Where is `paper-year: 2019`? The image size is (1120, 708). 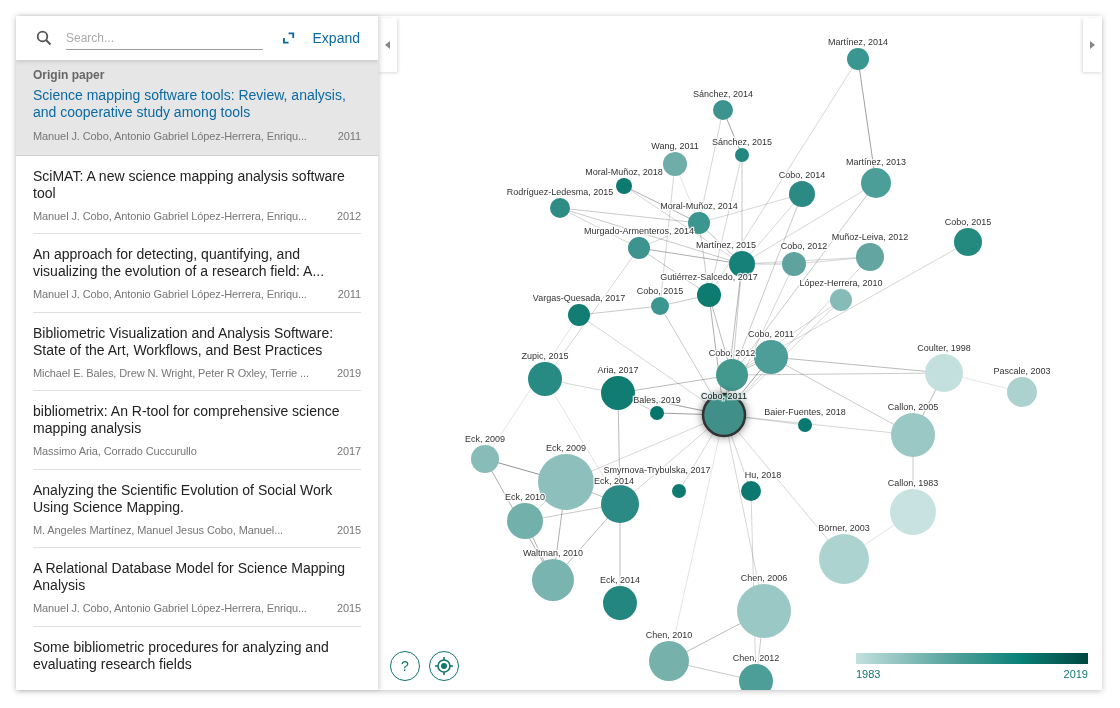 paper-year: 2019 is located at coordinates (348, 373).